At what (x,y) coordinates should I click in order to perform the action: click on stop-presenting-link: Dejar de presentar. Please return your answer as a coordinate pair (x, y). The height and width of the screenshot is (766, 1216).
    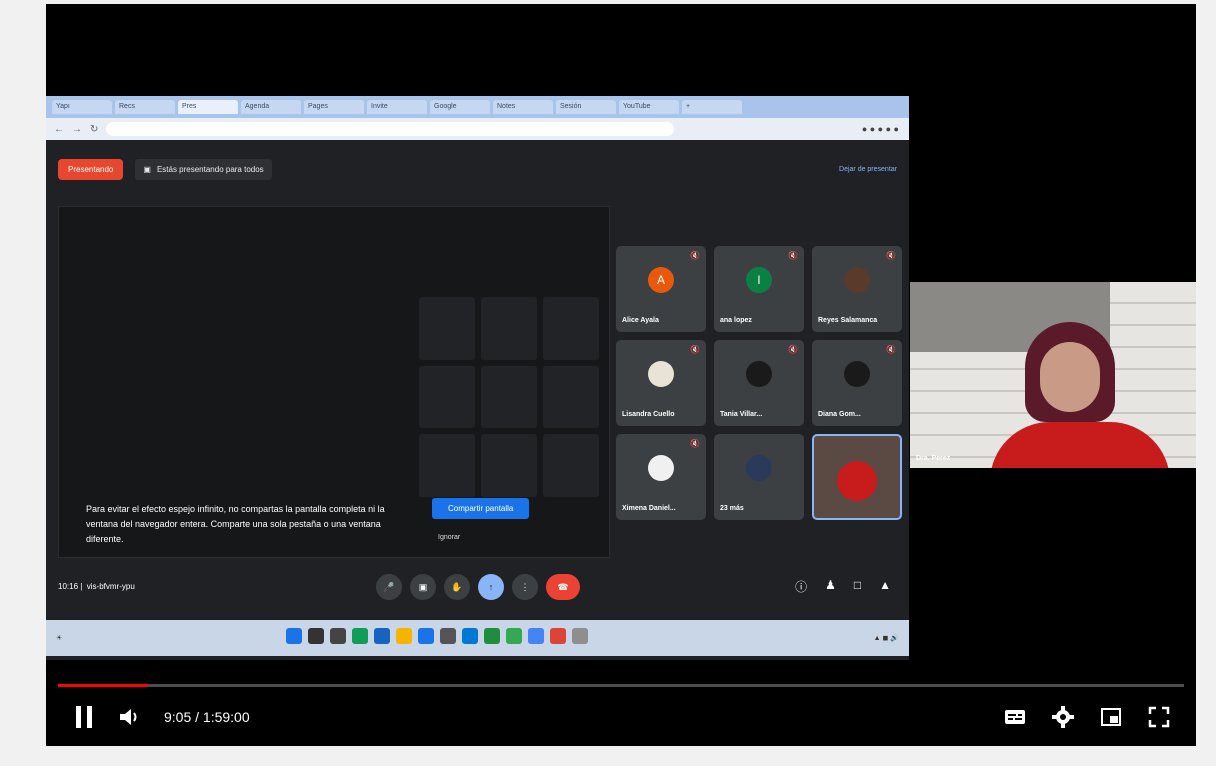
    Looking at the image, I should click on (868, 169).